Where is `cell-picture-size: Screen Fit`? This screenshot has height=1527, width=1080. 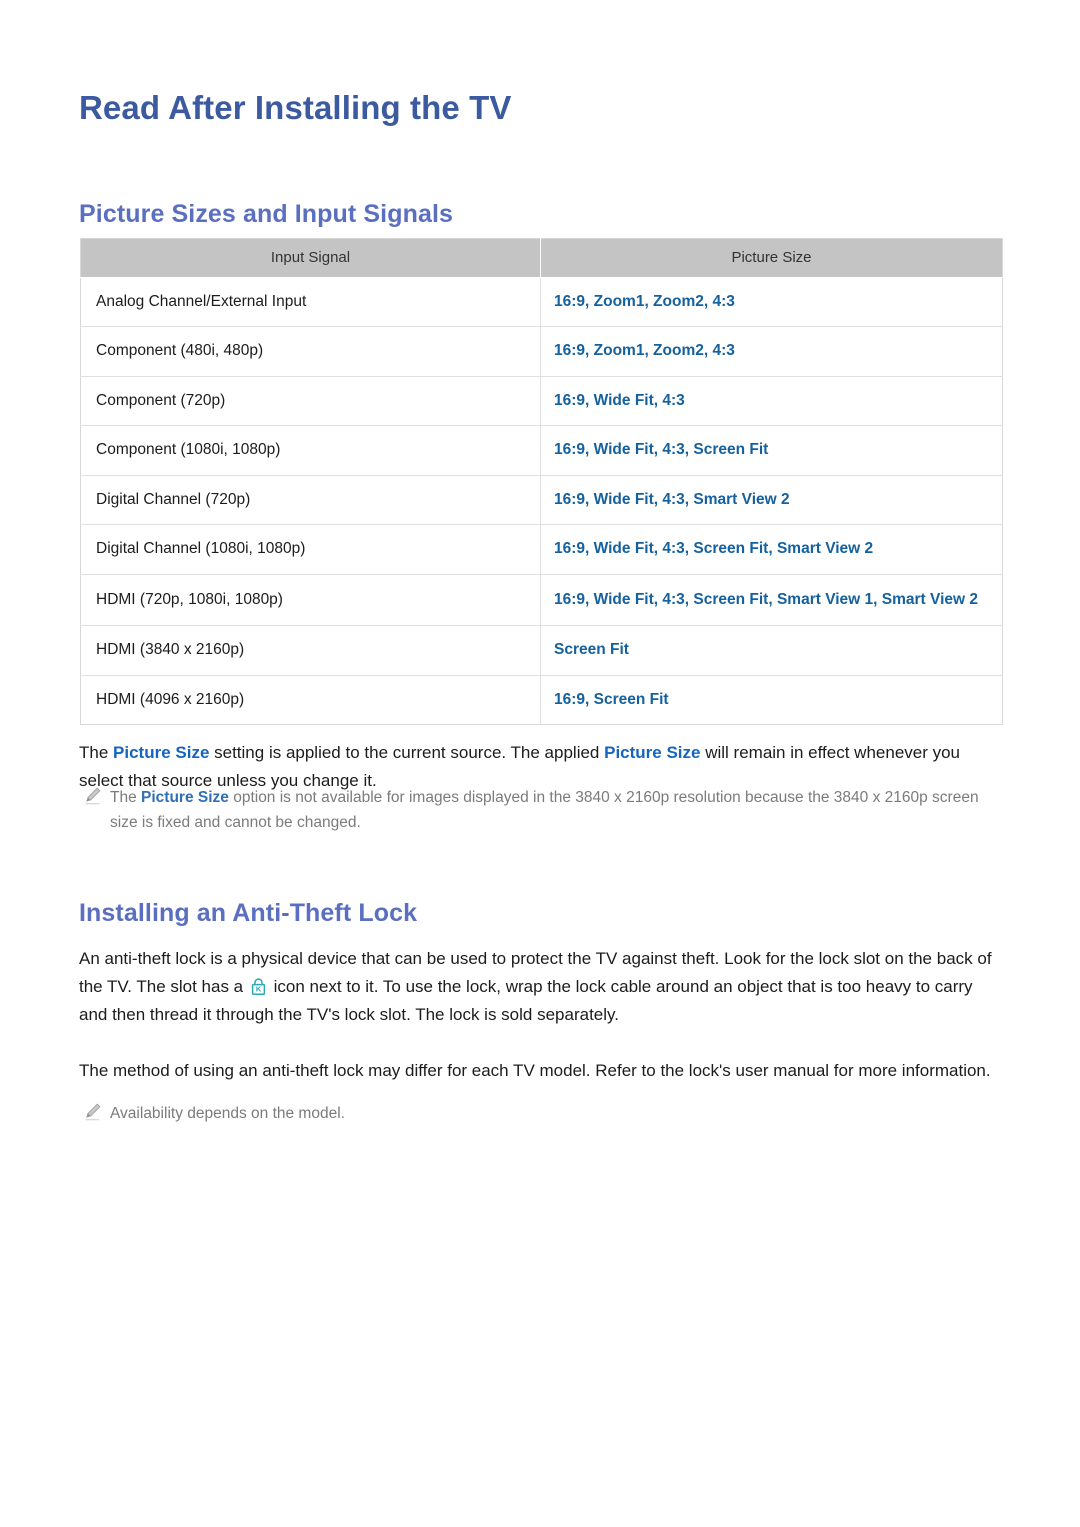 cell-picture-size: Screen Fit is located at coordinates (771, 650).